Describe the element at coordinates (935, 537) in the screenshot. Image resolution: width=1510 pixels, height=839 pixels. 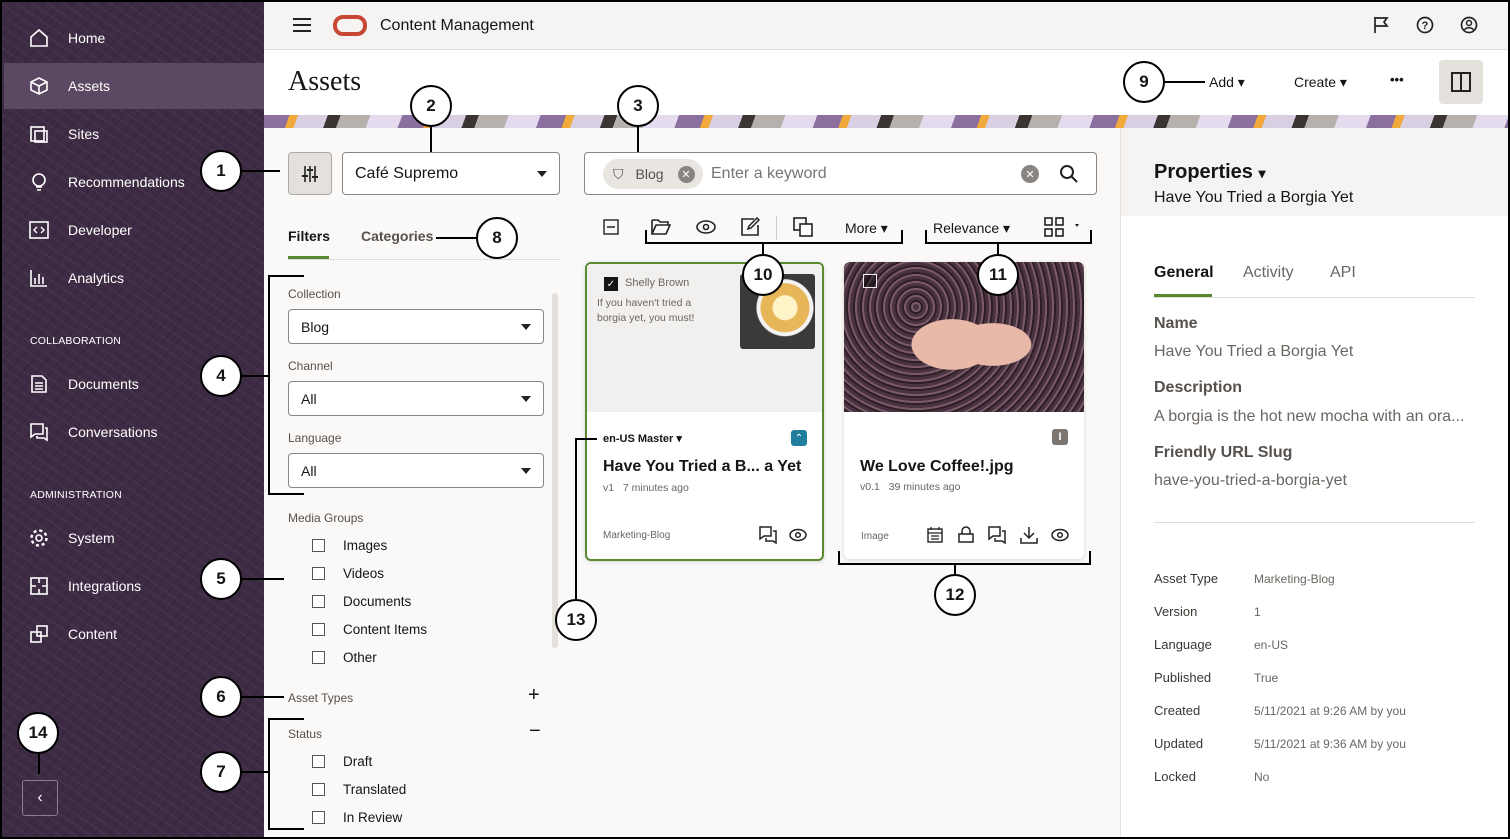
I see `calendar-icon` at that location.